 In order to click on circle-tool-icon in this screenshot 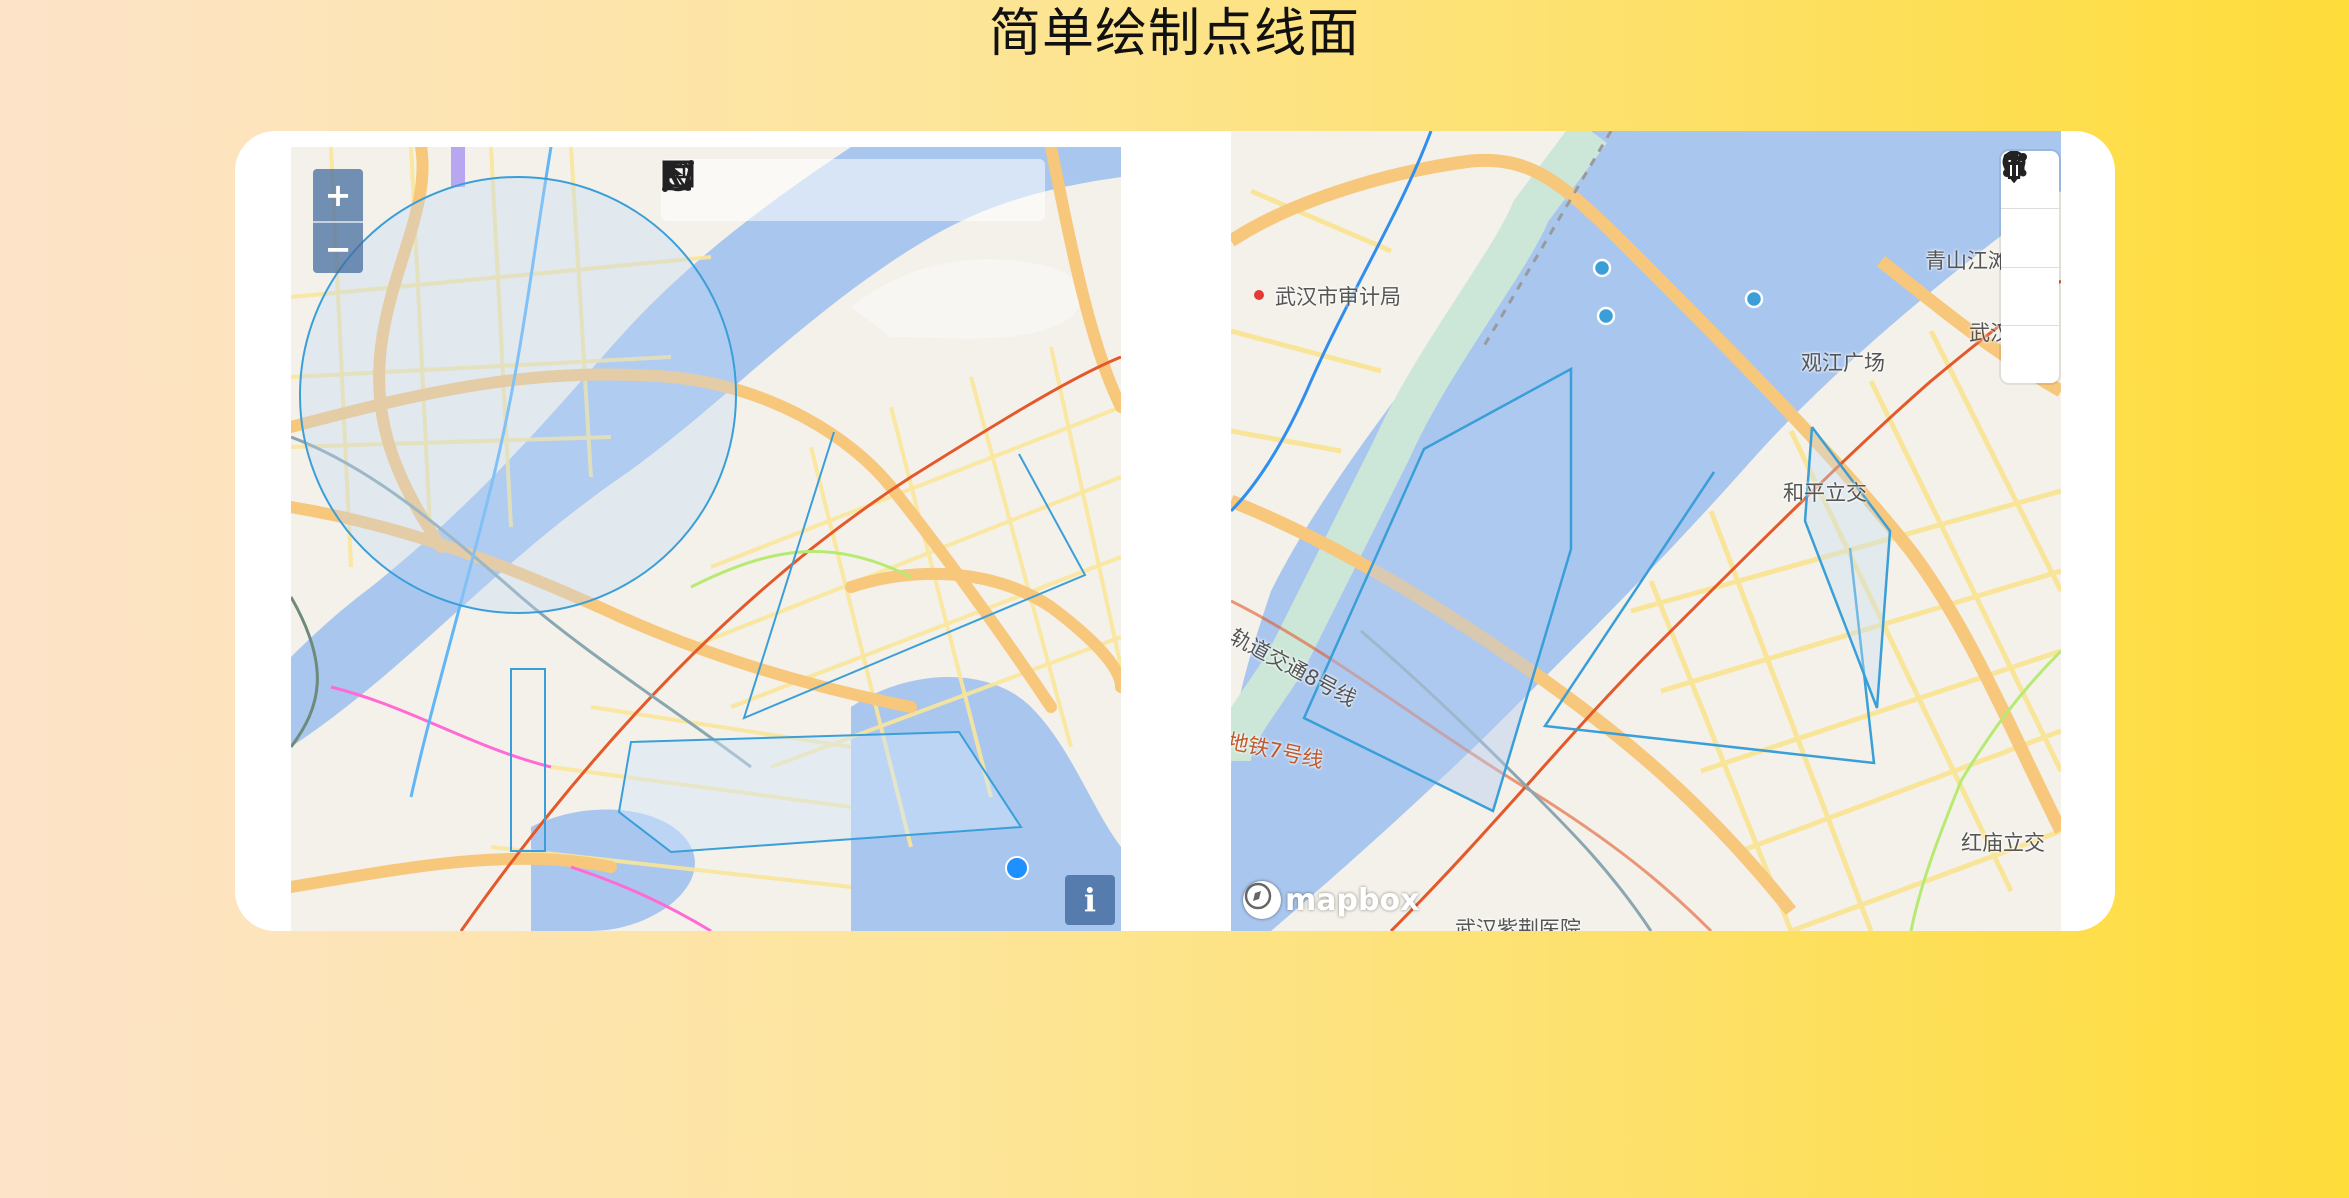, I will do `click(795, 186)`.